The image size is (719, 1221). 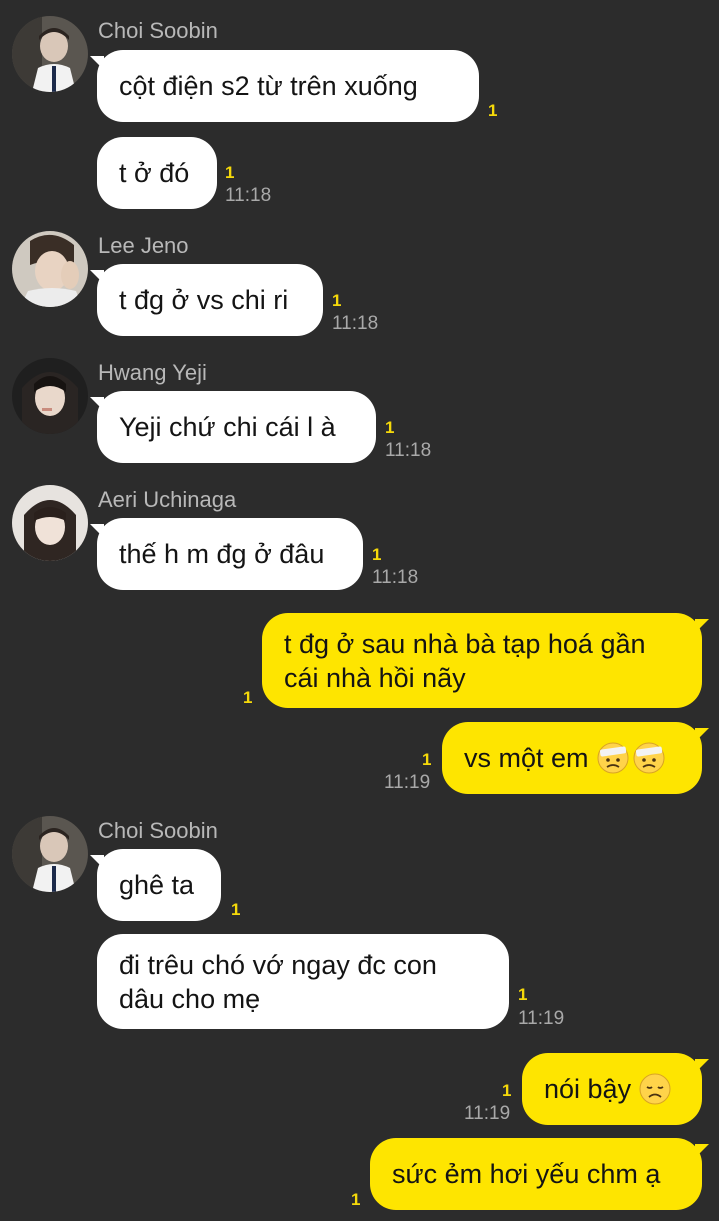 What do you see at coordinates (50, 523) in the screenshot?
I see `avatar-aeri-uchinaga` at bounding box center [50, 523].